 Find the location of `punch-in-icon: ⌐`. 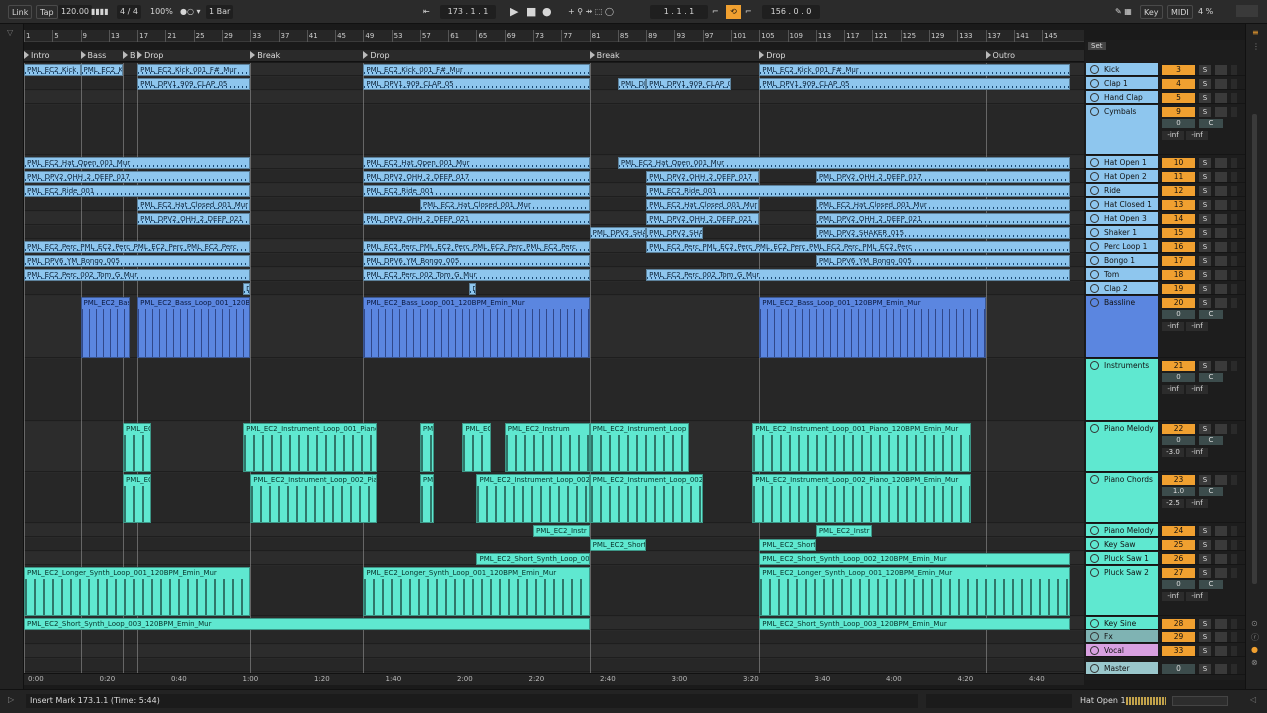

punch-in-icon: ⌐ is located at coordinates (715, 12).